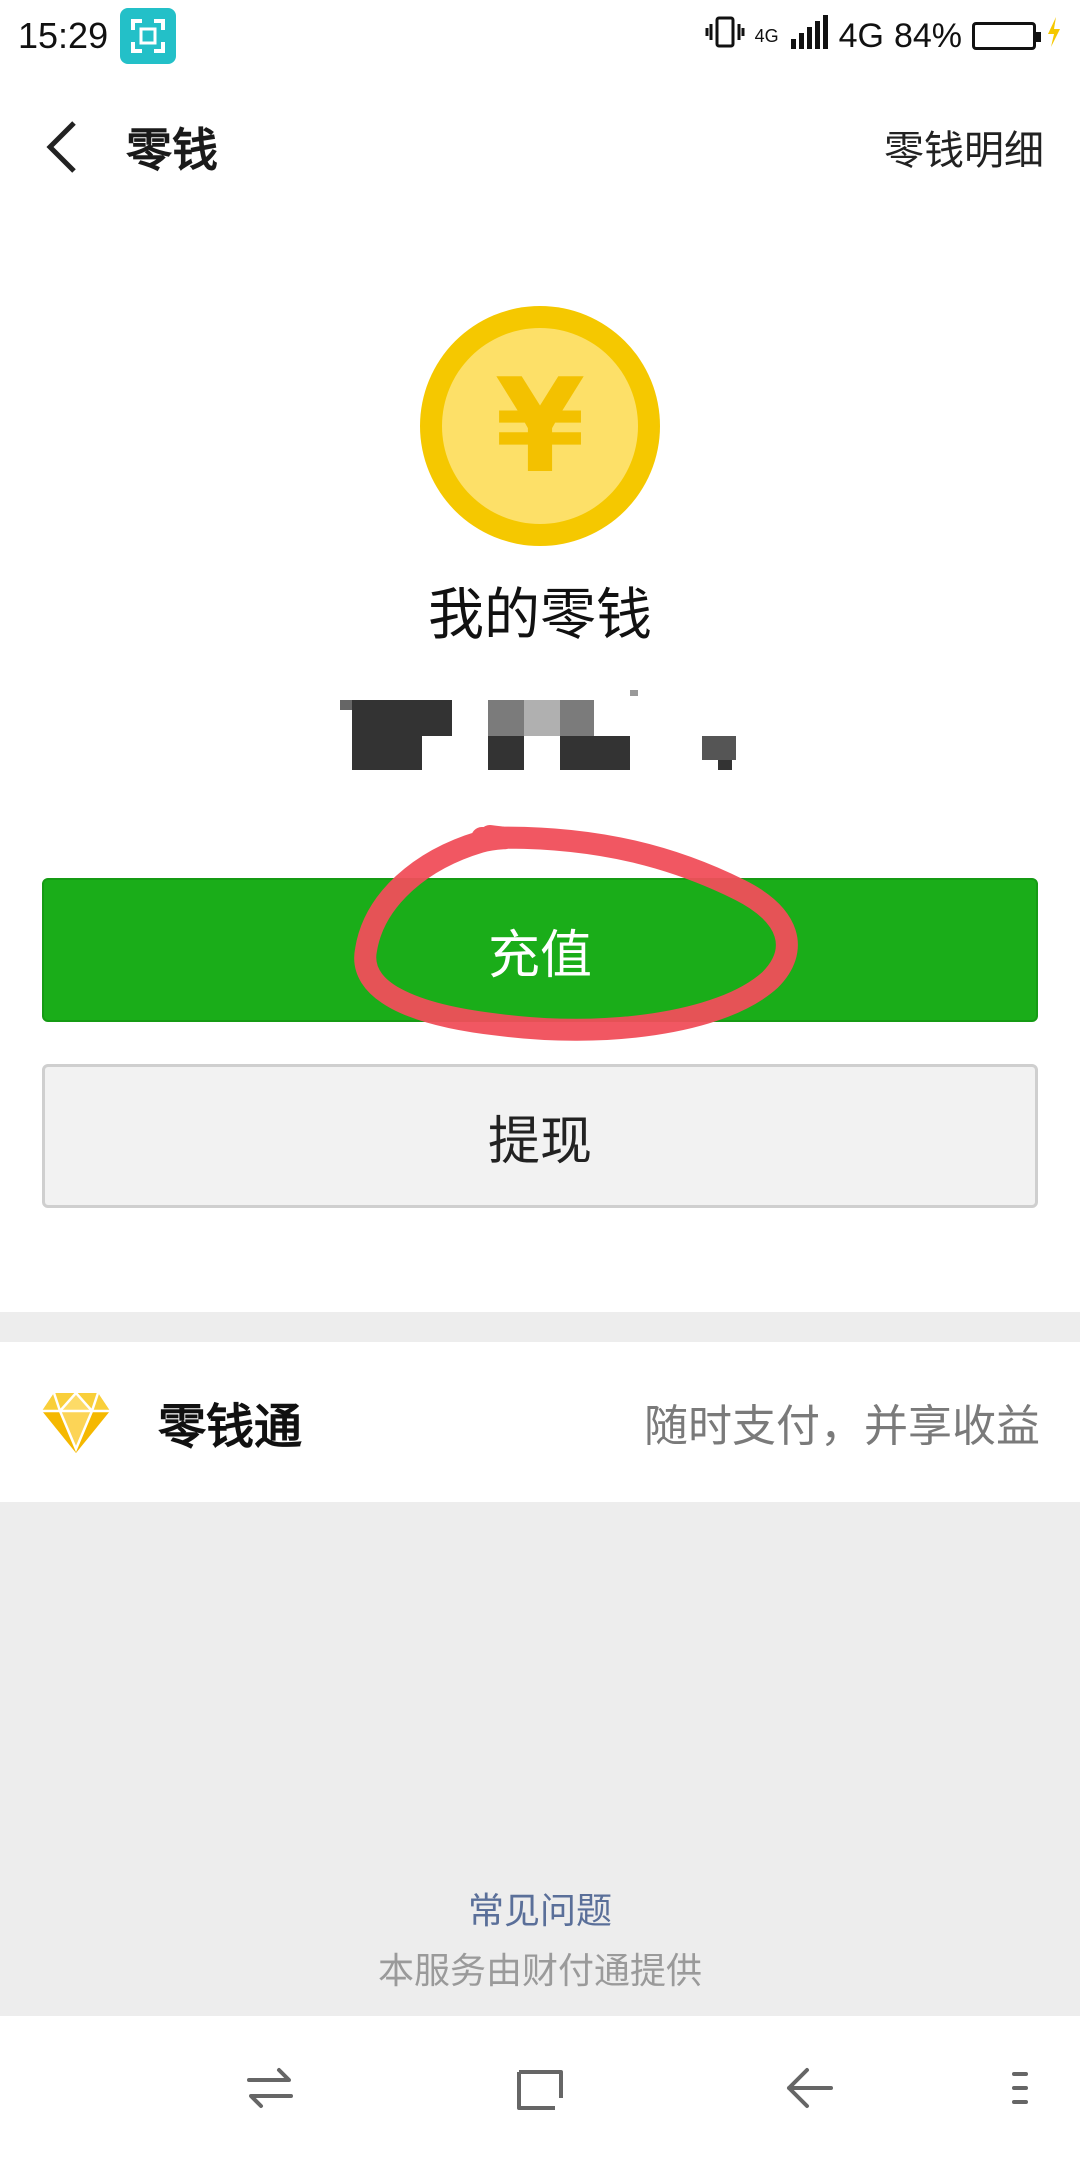 The width and height of the screenshot is (1080, 2160). What do you see at coordinates (766, 35) in the screenshot?
I see `network-small-label: 4G` at bounding box center [766, 35].